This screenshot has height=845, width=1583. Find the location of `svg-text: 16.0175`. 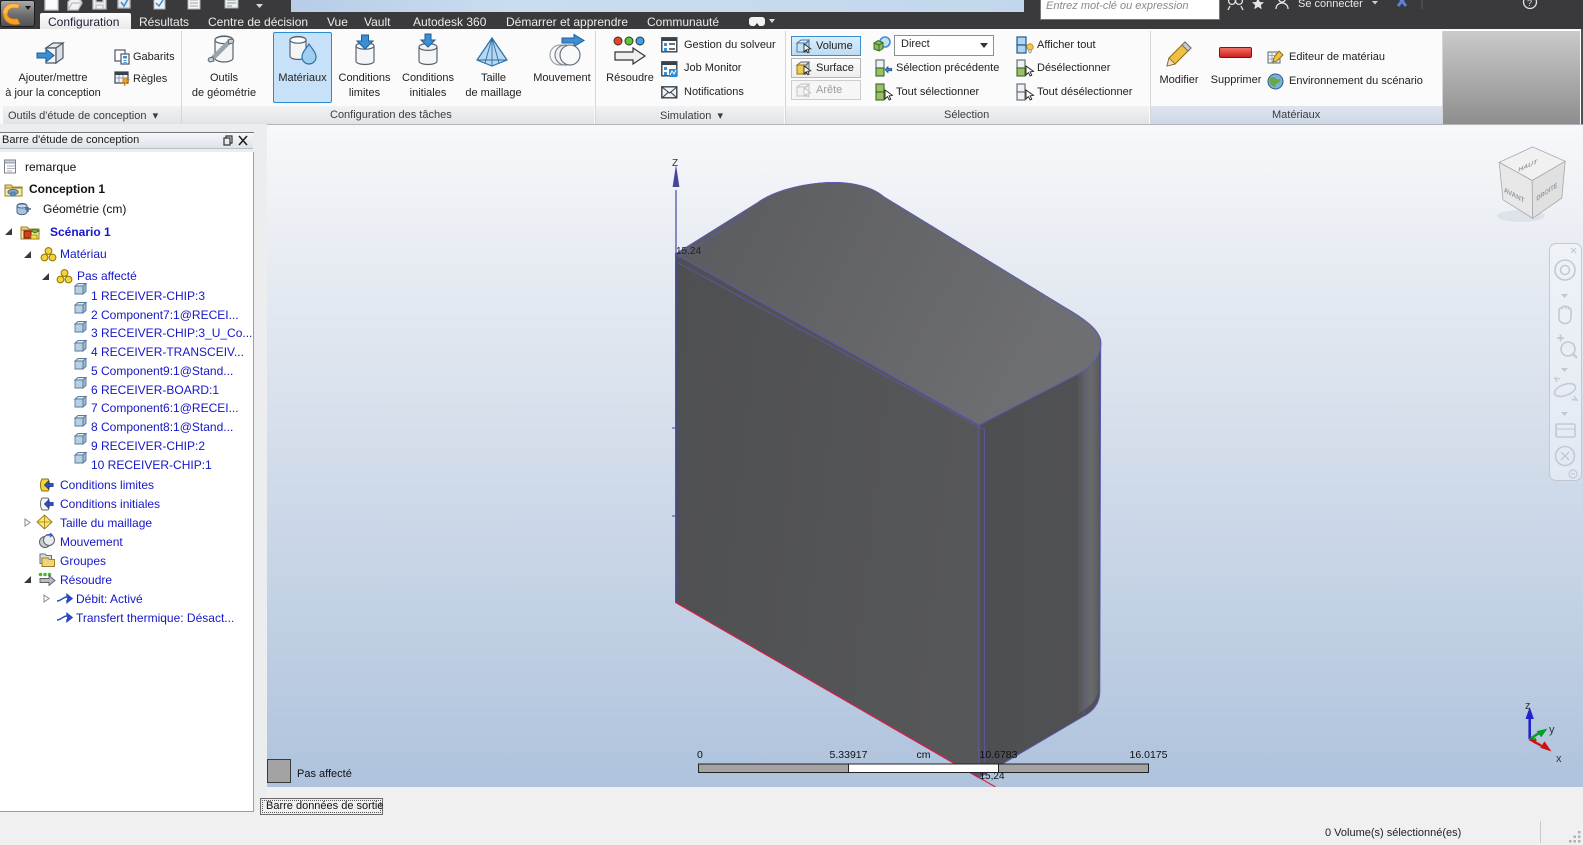

svg-text: 16.0175 is located at coordinates (1149, 755).